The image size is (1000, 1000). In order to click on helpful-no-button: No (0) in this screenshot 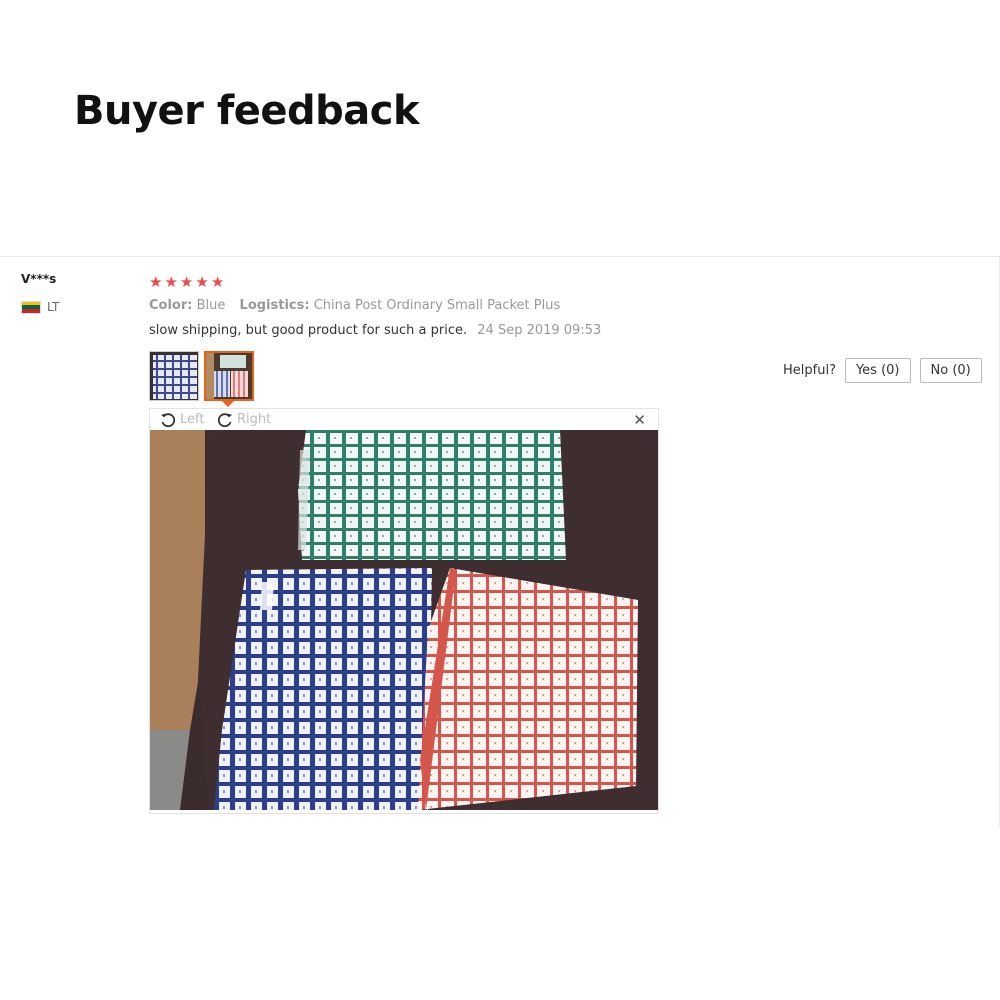, I will do `click(950, 370)`.